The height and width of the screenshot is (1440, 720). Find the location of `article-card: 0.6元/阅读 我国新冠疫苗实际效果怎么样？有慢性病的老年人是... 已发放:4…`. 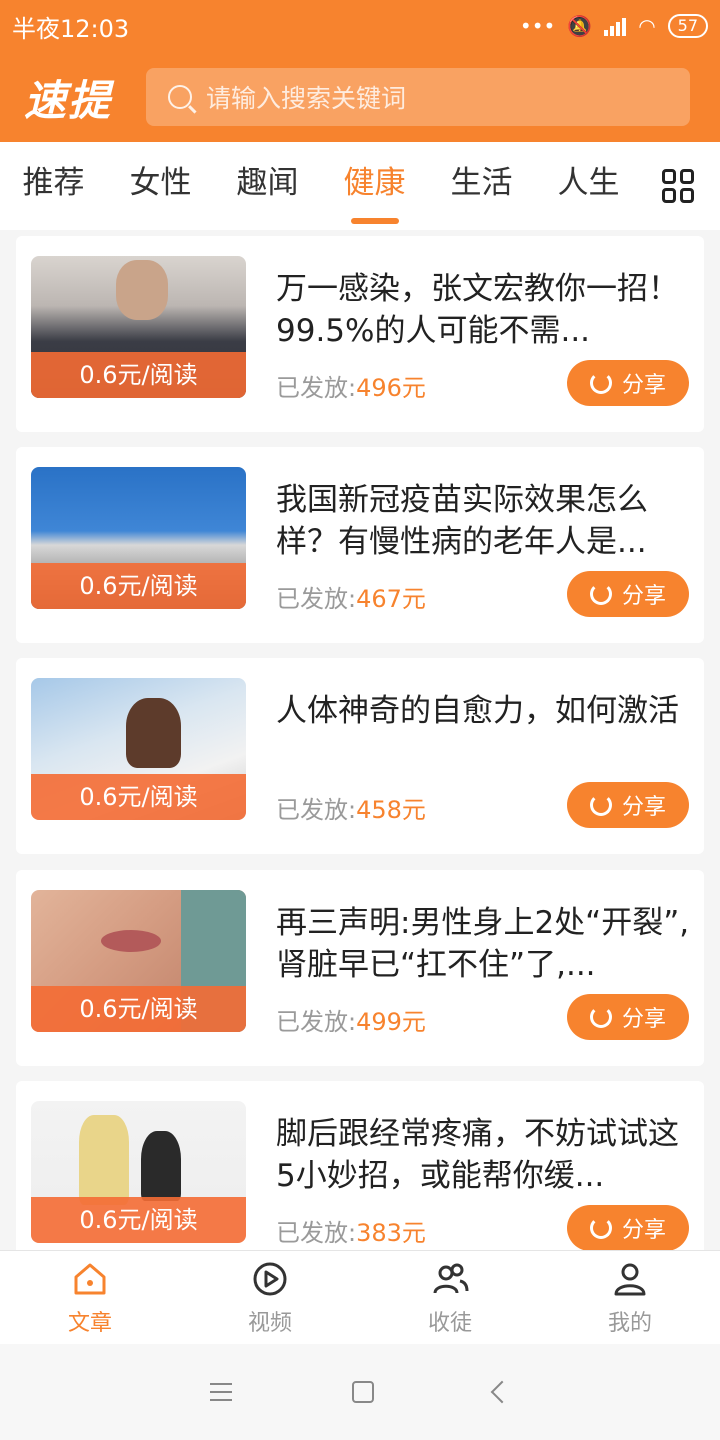

article-card: 0.6元/阅读 我国新冠疫苗实际效果怎么样？有慢性病的老年人是... 已发放:4… is located at coordinates (360, 545).